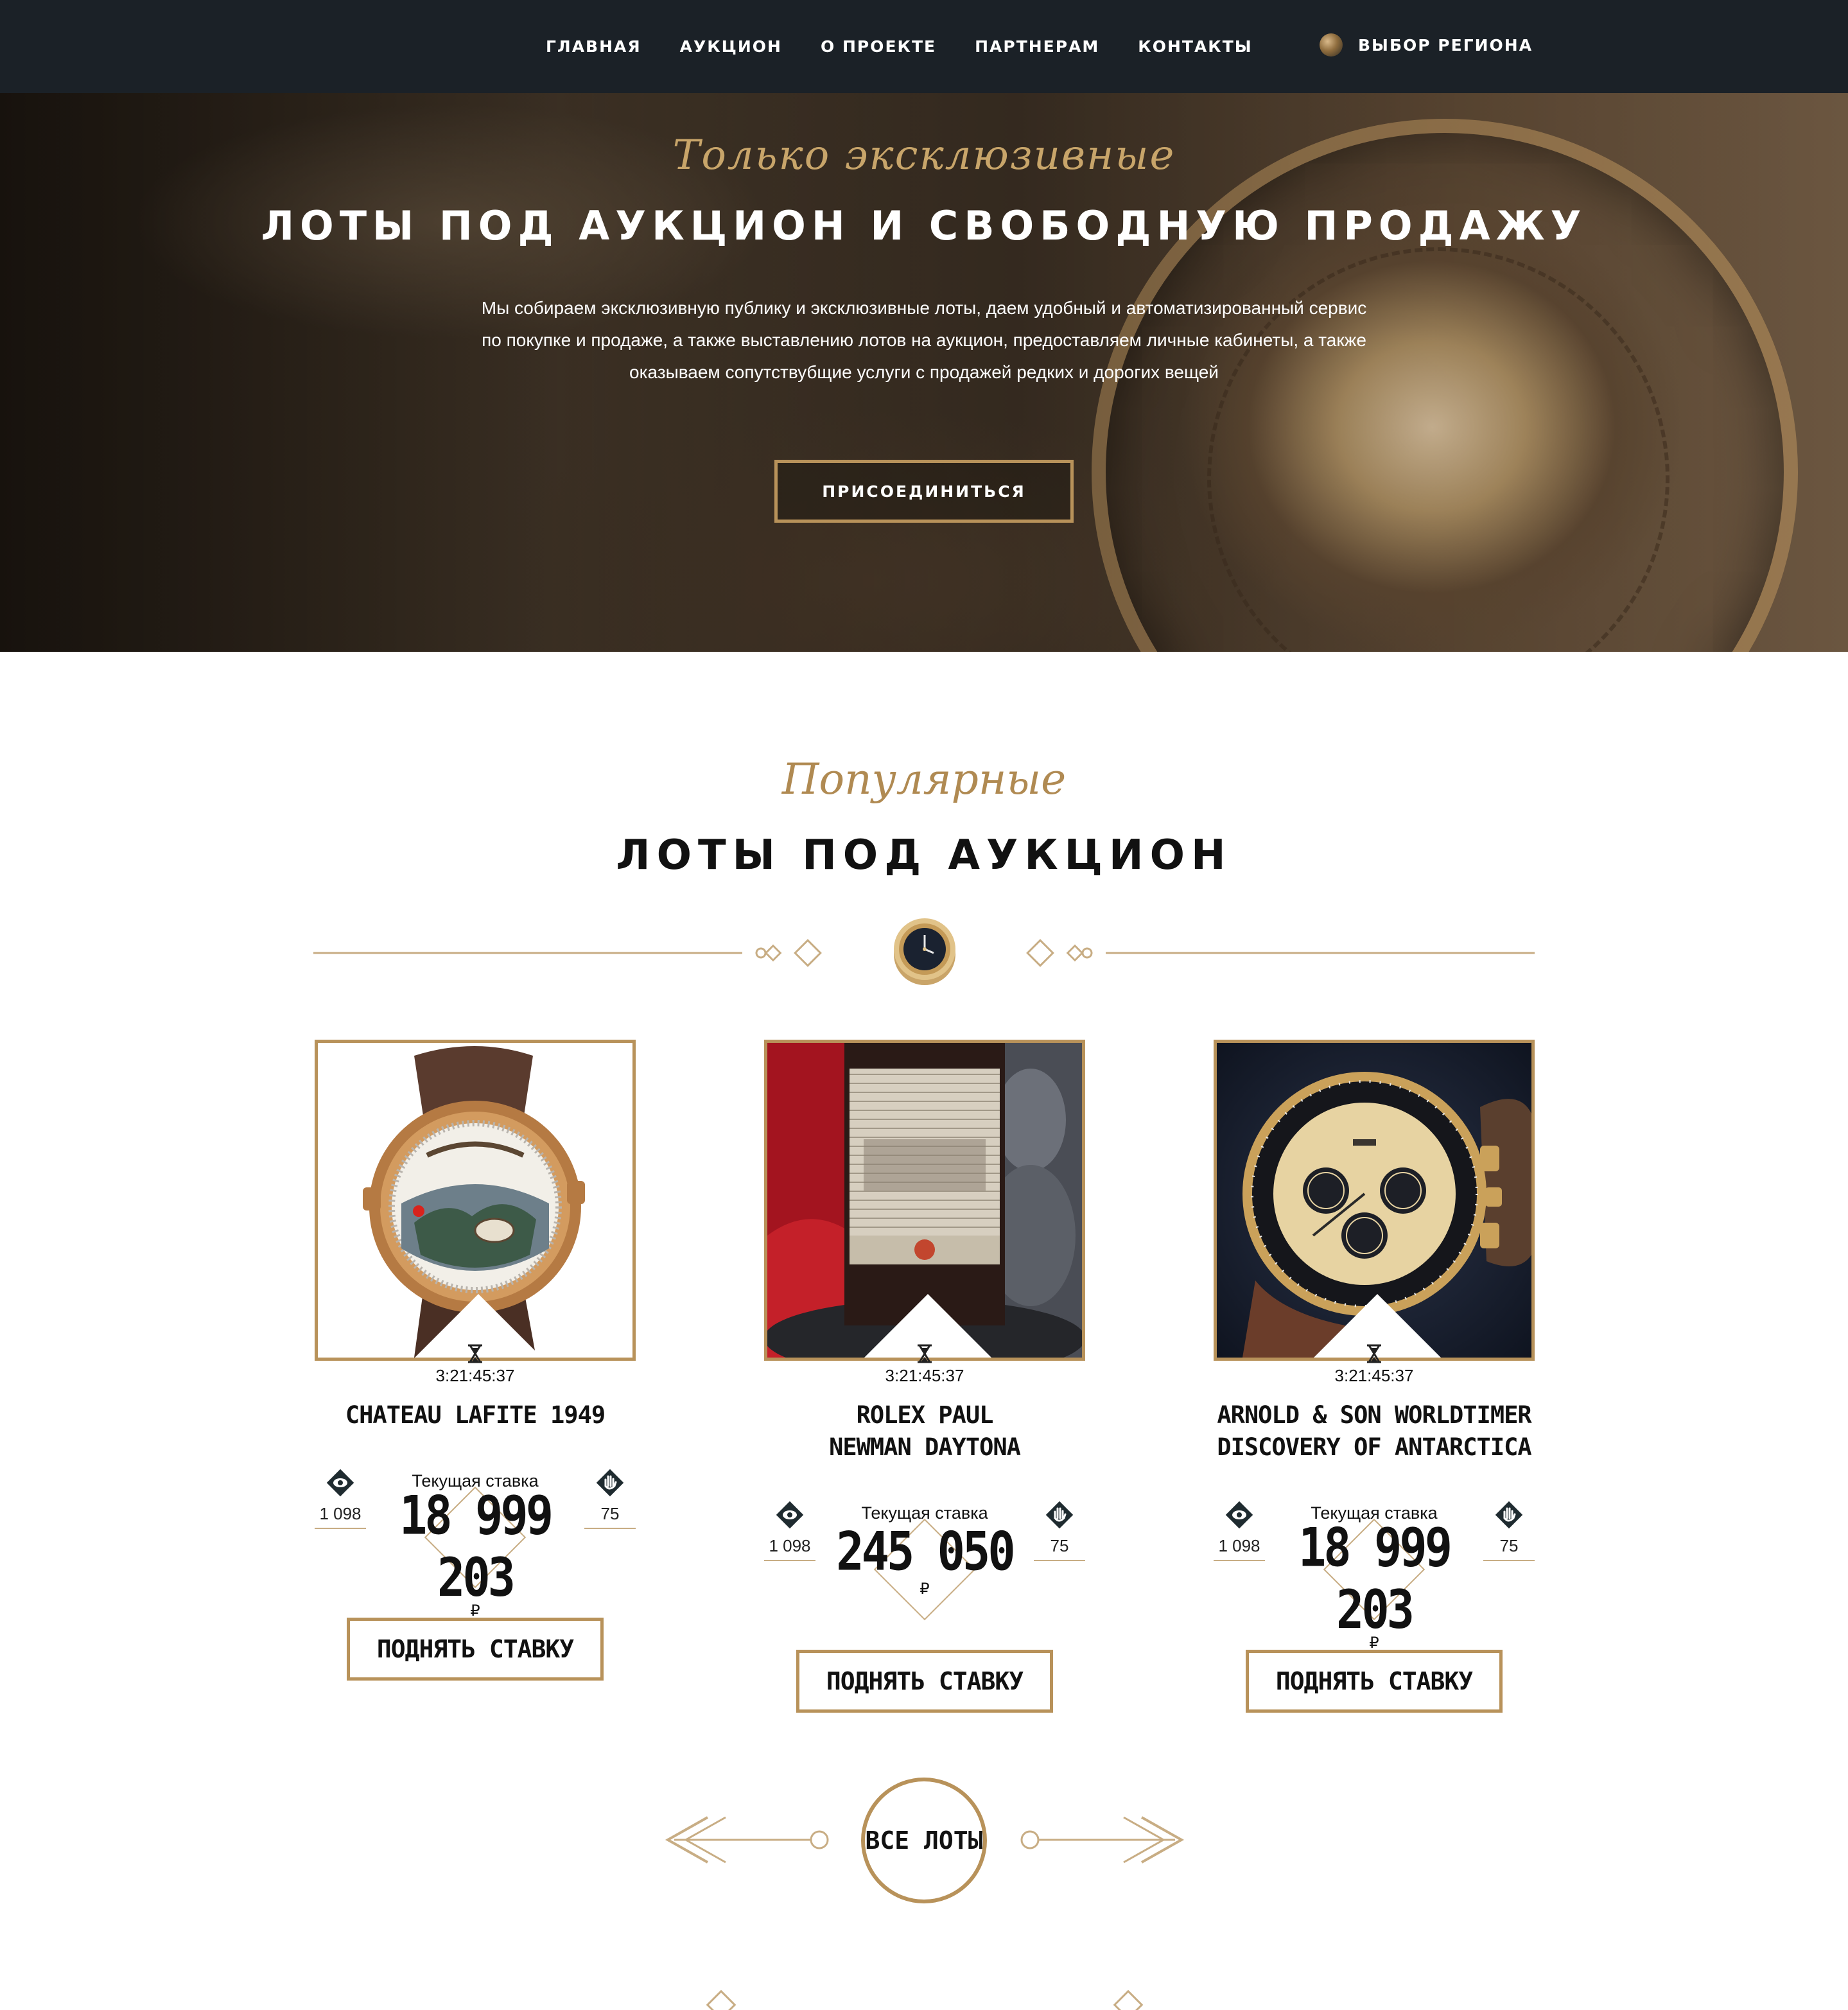  I want to click on bid-amount: 245 050, so click(925, 1551).